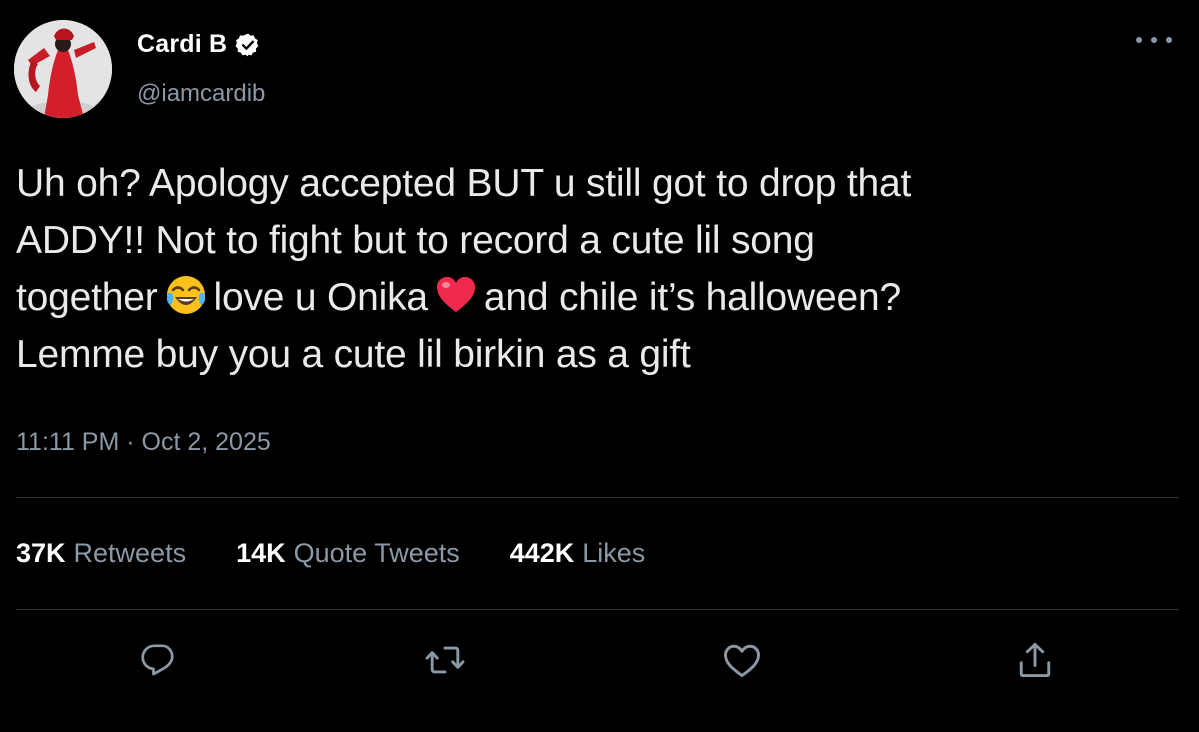  I want to click on retweets-stat: 37K Retweets, so click(101, 553).